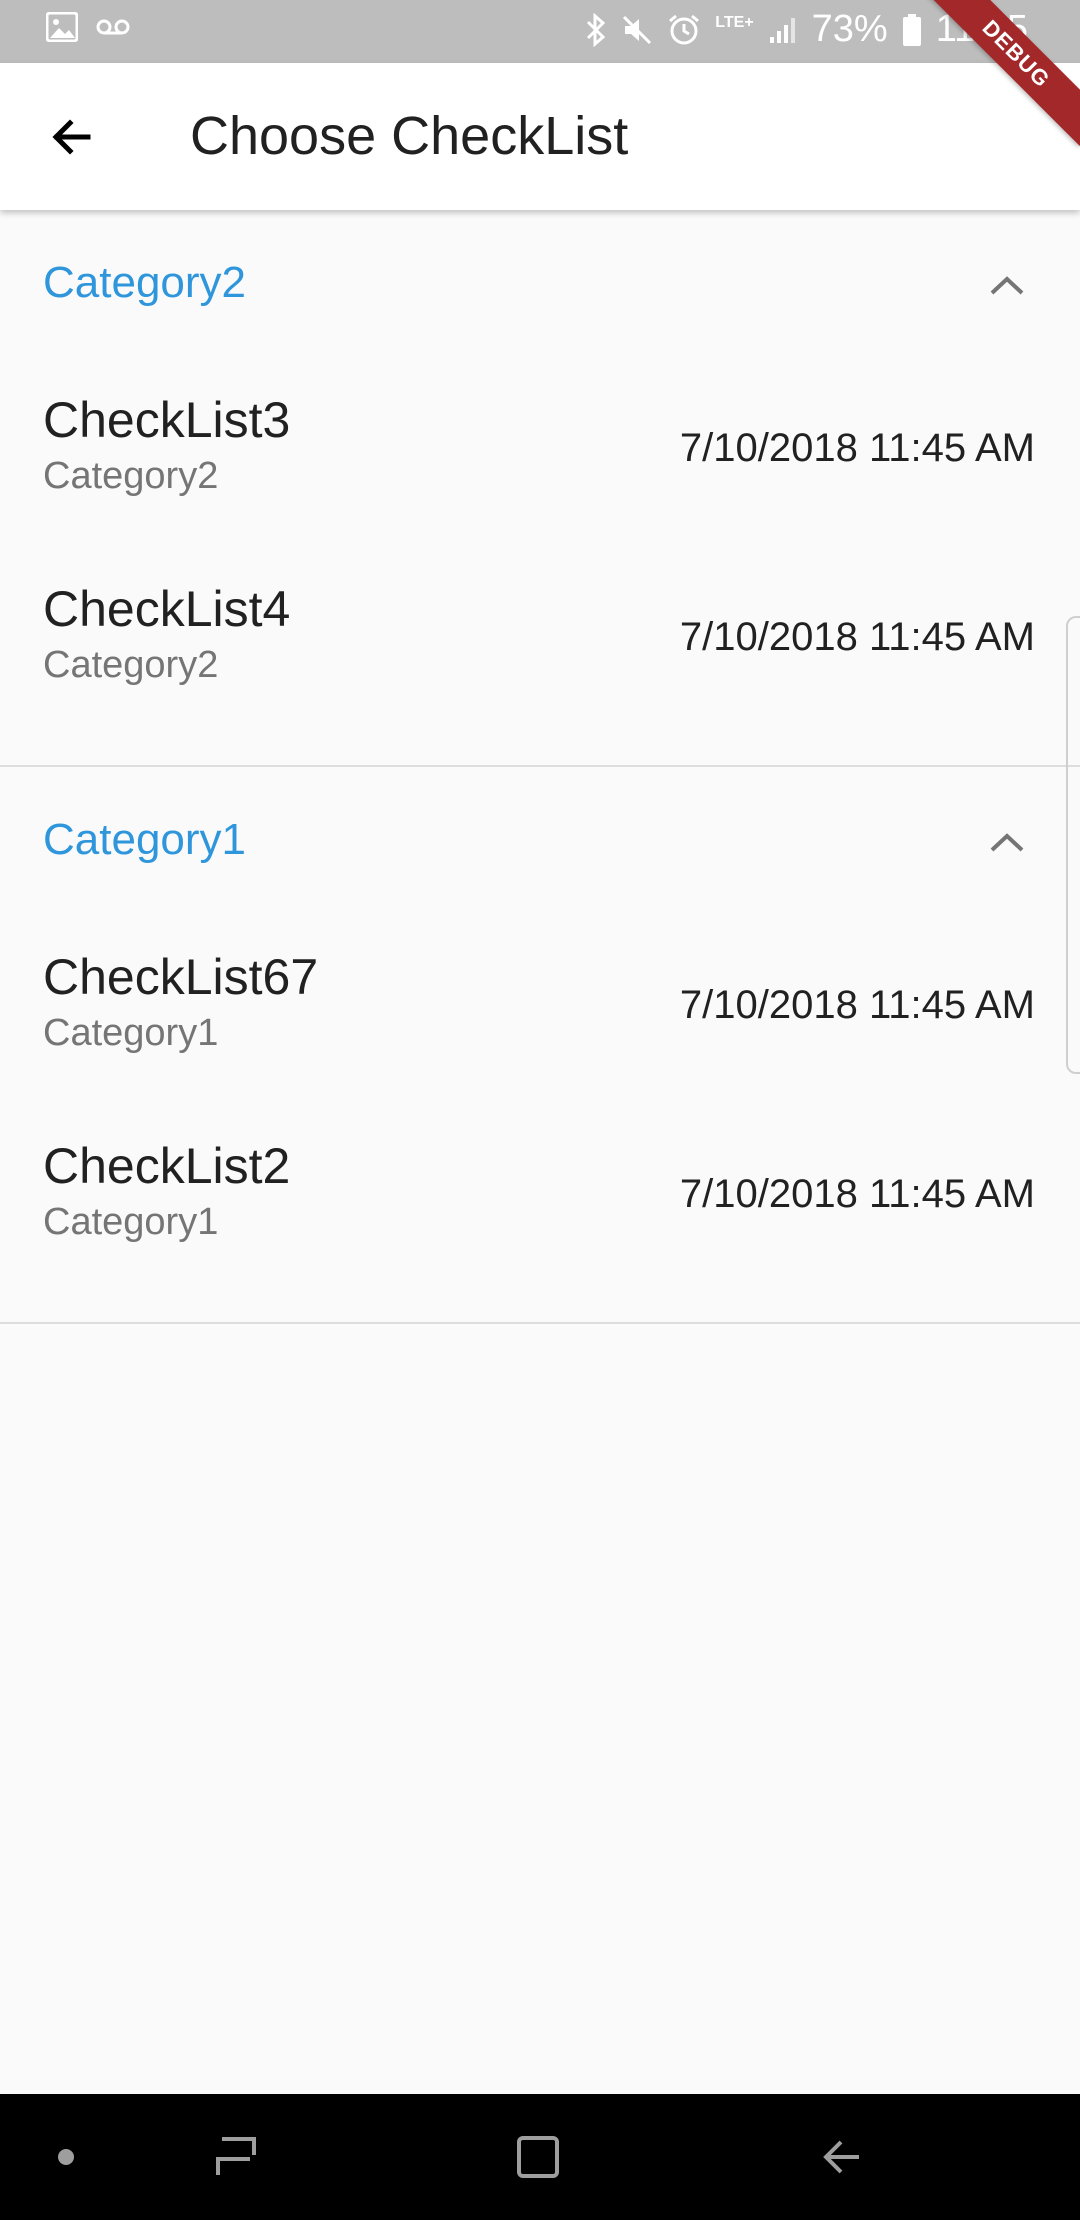 Image resolution: width=1080 pixels, height=2220 pixels. What do you see at coordinates (145, 282) in the screenshot?
I see `category-title: Category2` at bounding box center [145, 282].